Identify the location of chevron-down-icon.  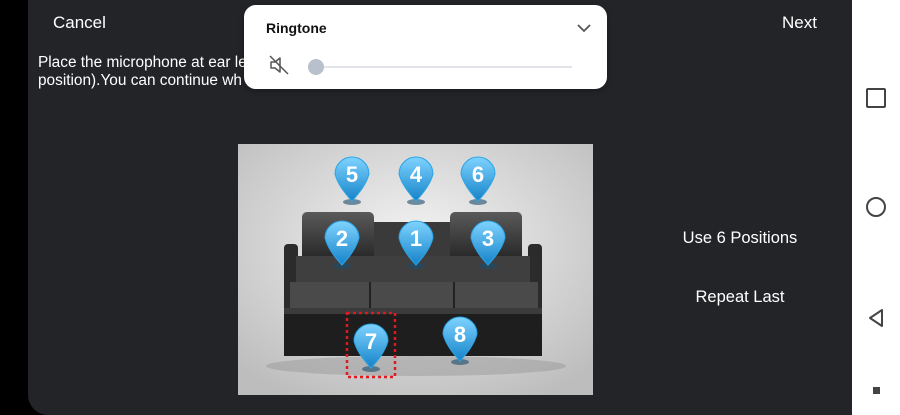
(584, 28).